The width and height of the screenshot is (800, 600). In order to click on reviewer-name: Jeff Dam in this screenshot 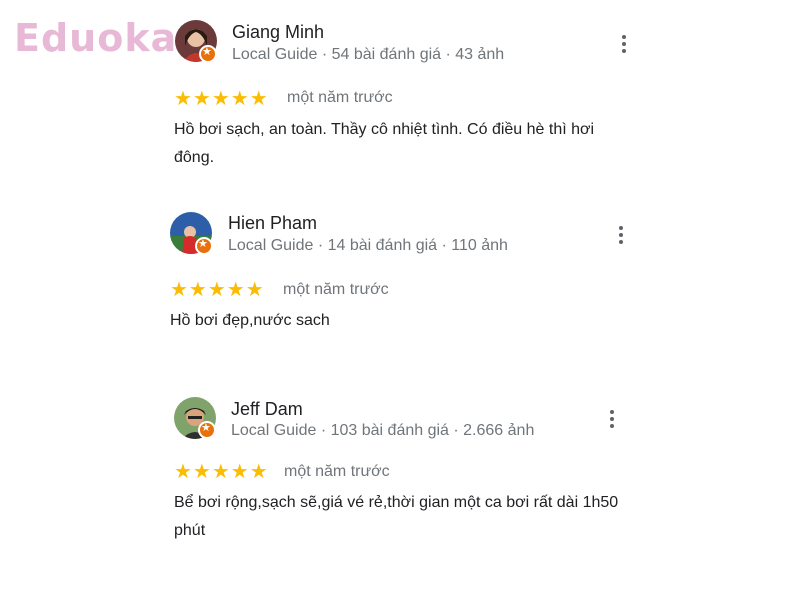, I will do `click(267, 409)`.